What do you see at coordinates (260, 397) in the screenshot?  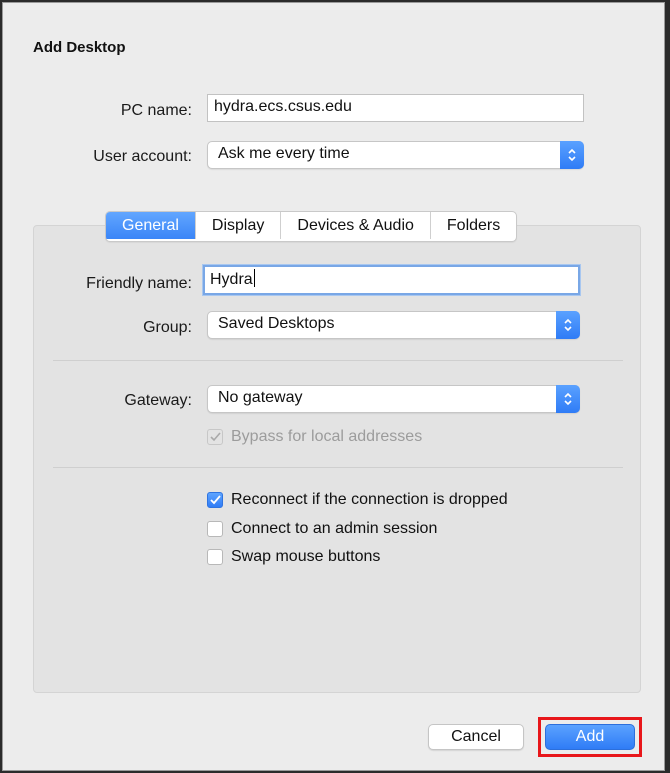 I see `gateway-value: No gateway` at bounding box center [260, 397].